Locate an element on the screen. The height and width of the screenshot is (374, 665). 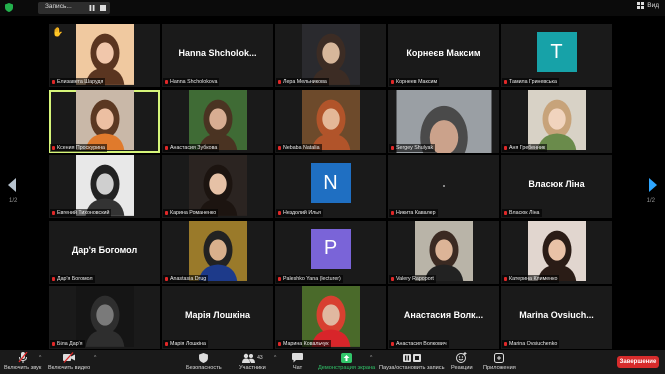
participant-tile: Лера Мельникова is located at coordinates (330, 55).